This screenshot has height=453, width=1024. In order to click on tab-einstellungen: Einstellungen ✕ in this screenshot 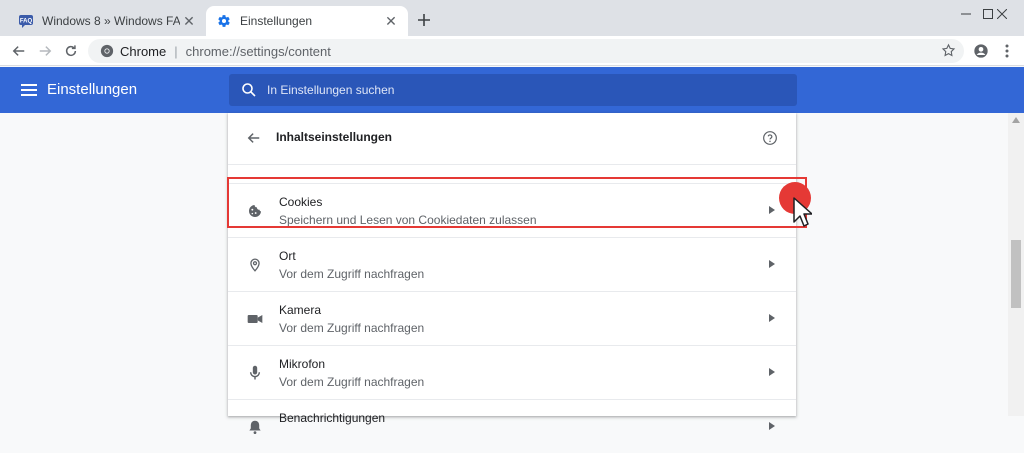, I will do `click(307, 21)`.